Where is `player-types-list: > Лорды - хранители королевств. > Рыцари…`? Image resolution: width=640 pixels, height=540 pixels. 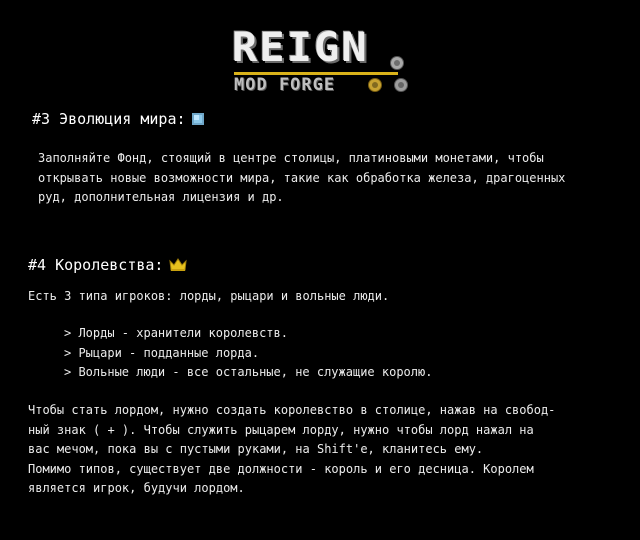
player-types-list: > Лорды - хранители королевств. > Рыцари… is located at coordinates (248, 353).